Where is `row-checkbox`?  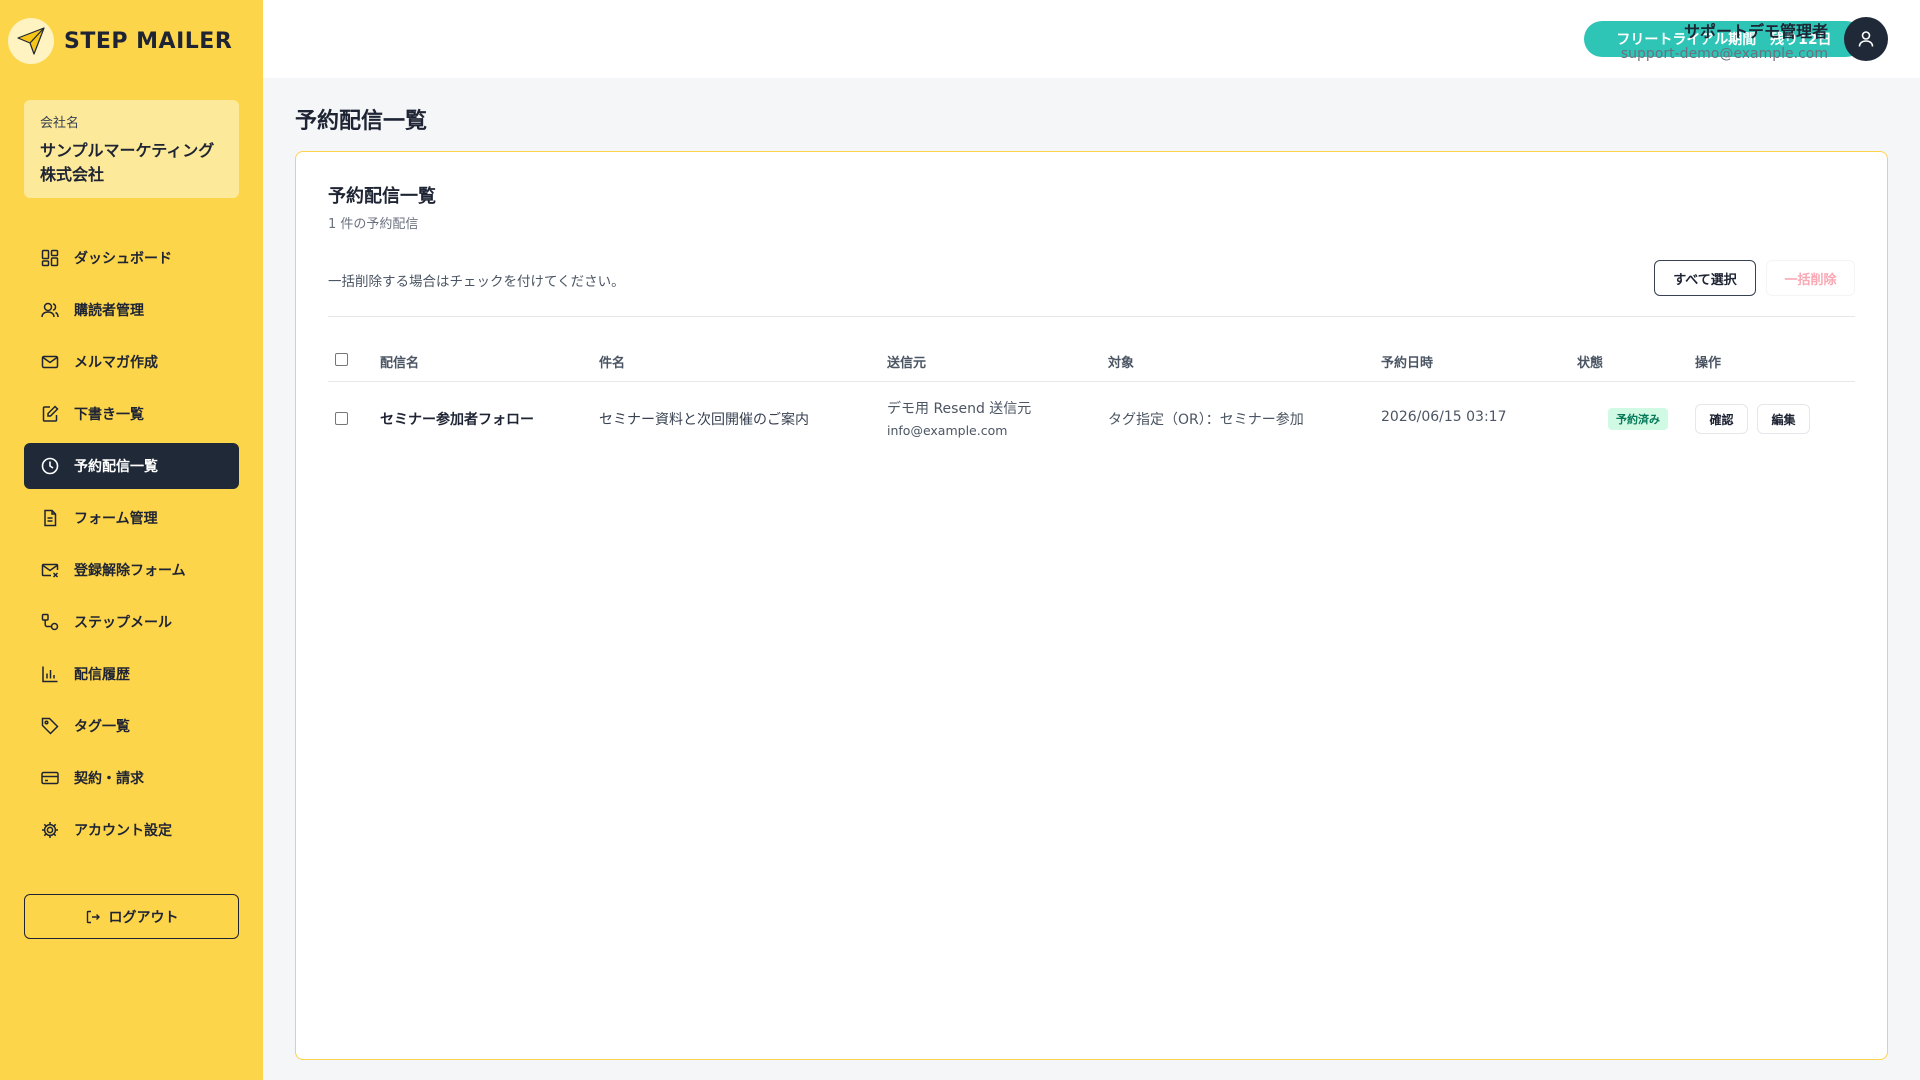
row-checkbox is located at coordinates (341, 418).